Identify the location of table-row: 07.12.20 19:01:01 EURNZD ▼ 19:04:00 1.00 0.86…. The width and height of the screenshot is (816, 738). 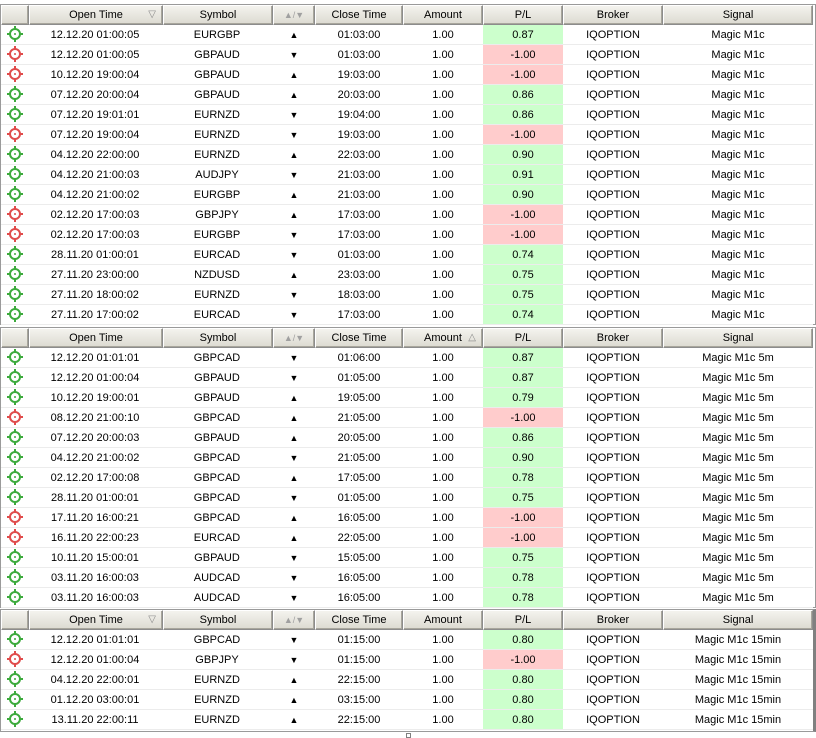
(408, 115).